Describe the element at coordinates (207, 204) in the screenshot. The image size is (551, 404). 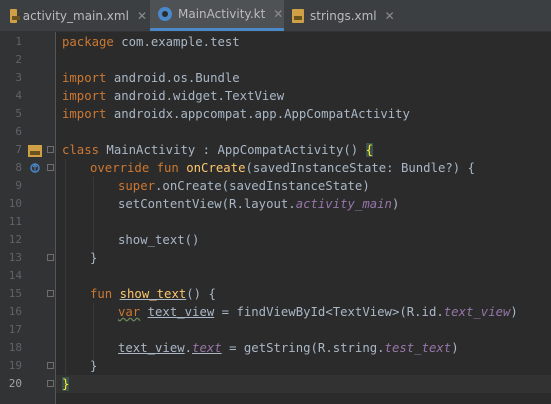
I see `code-text: setContentView(R.layout.` at that location.